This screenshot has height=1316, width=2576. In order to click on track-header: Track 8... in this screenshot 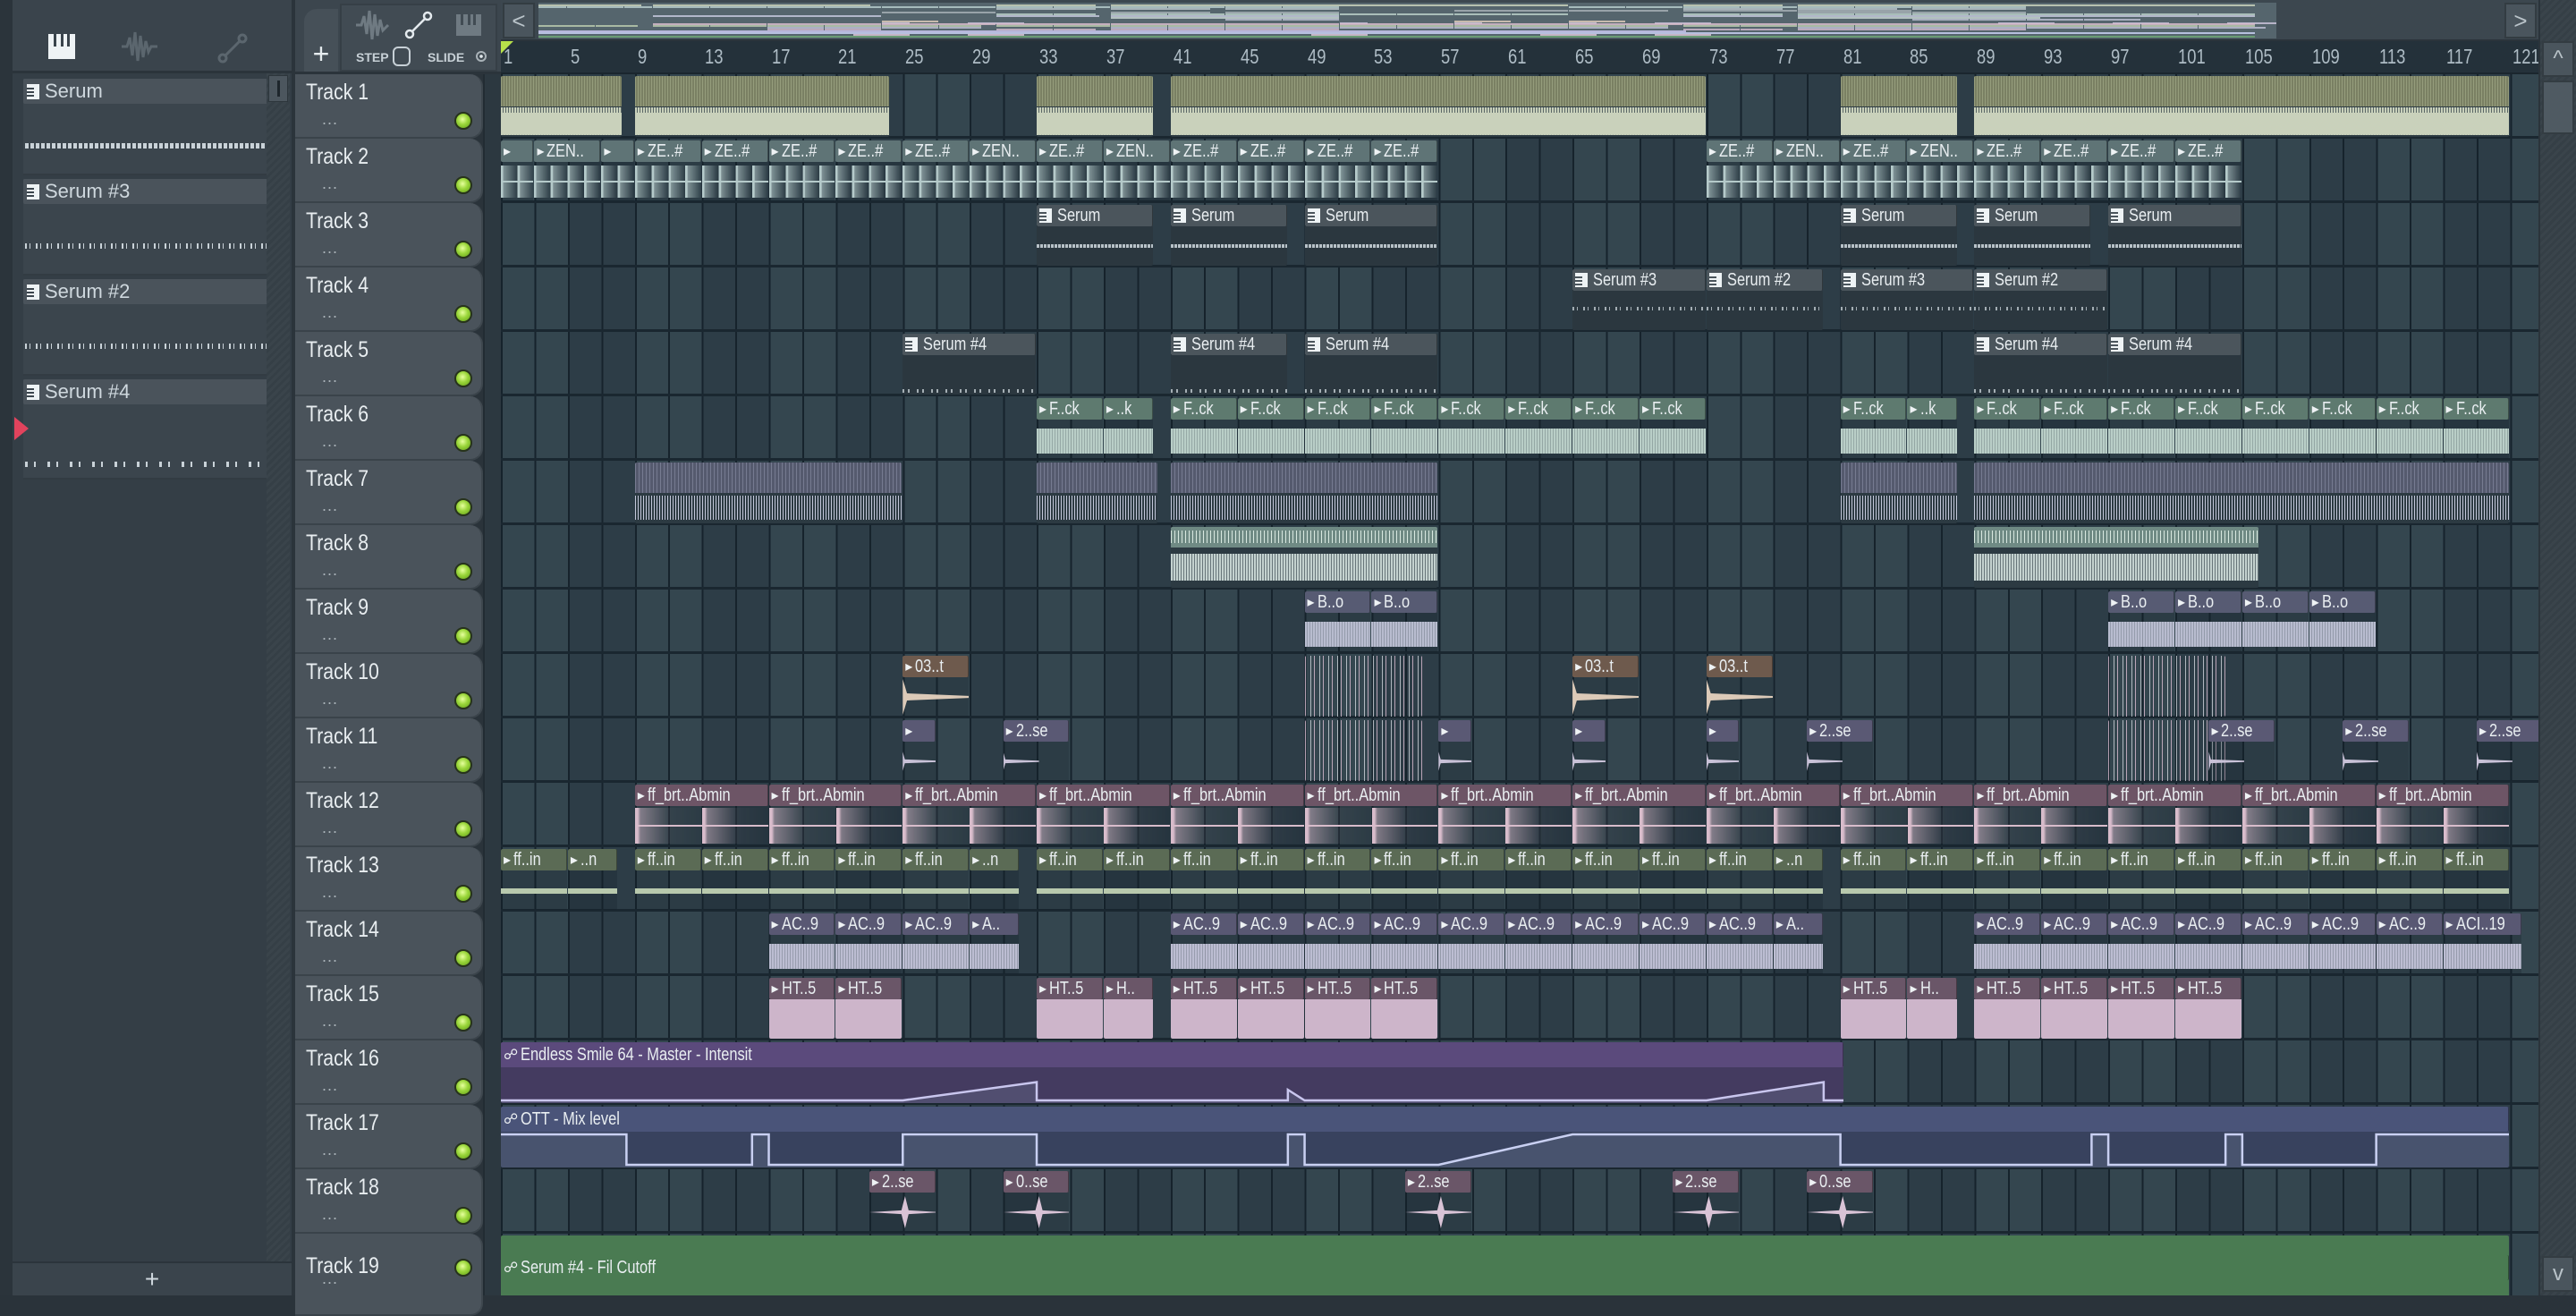, I will do `click(389, 557)`.